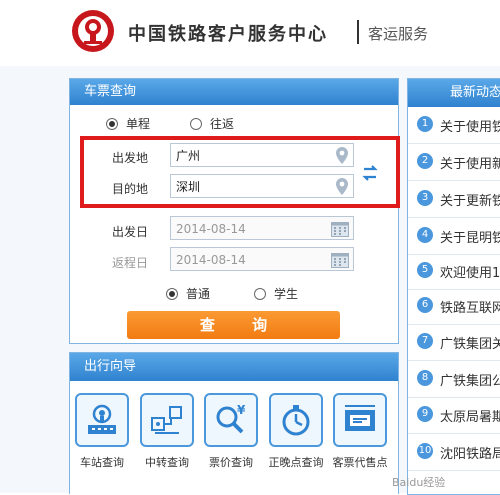 The image size is (500, 495). What do you see at coordinates (425, 161) in the screenshot?
I see `news-number: 2` at bounding box center [425, 161].